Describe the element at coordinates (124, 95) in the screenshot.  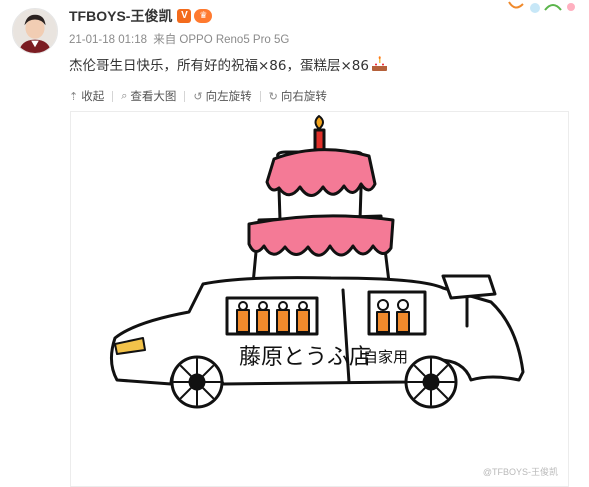
I see `search-icon: ⌕` at that location.